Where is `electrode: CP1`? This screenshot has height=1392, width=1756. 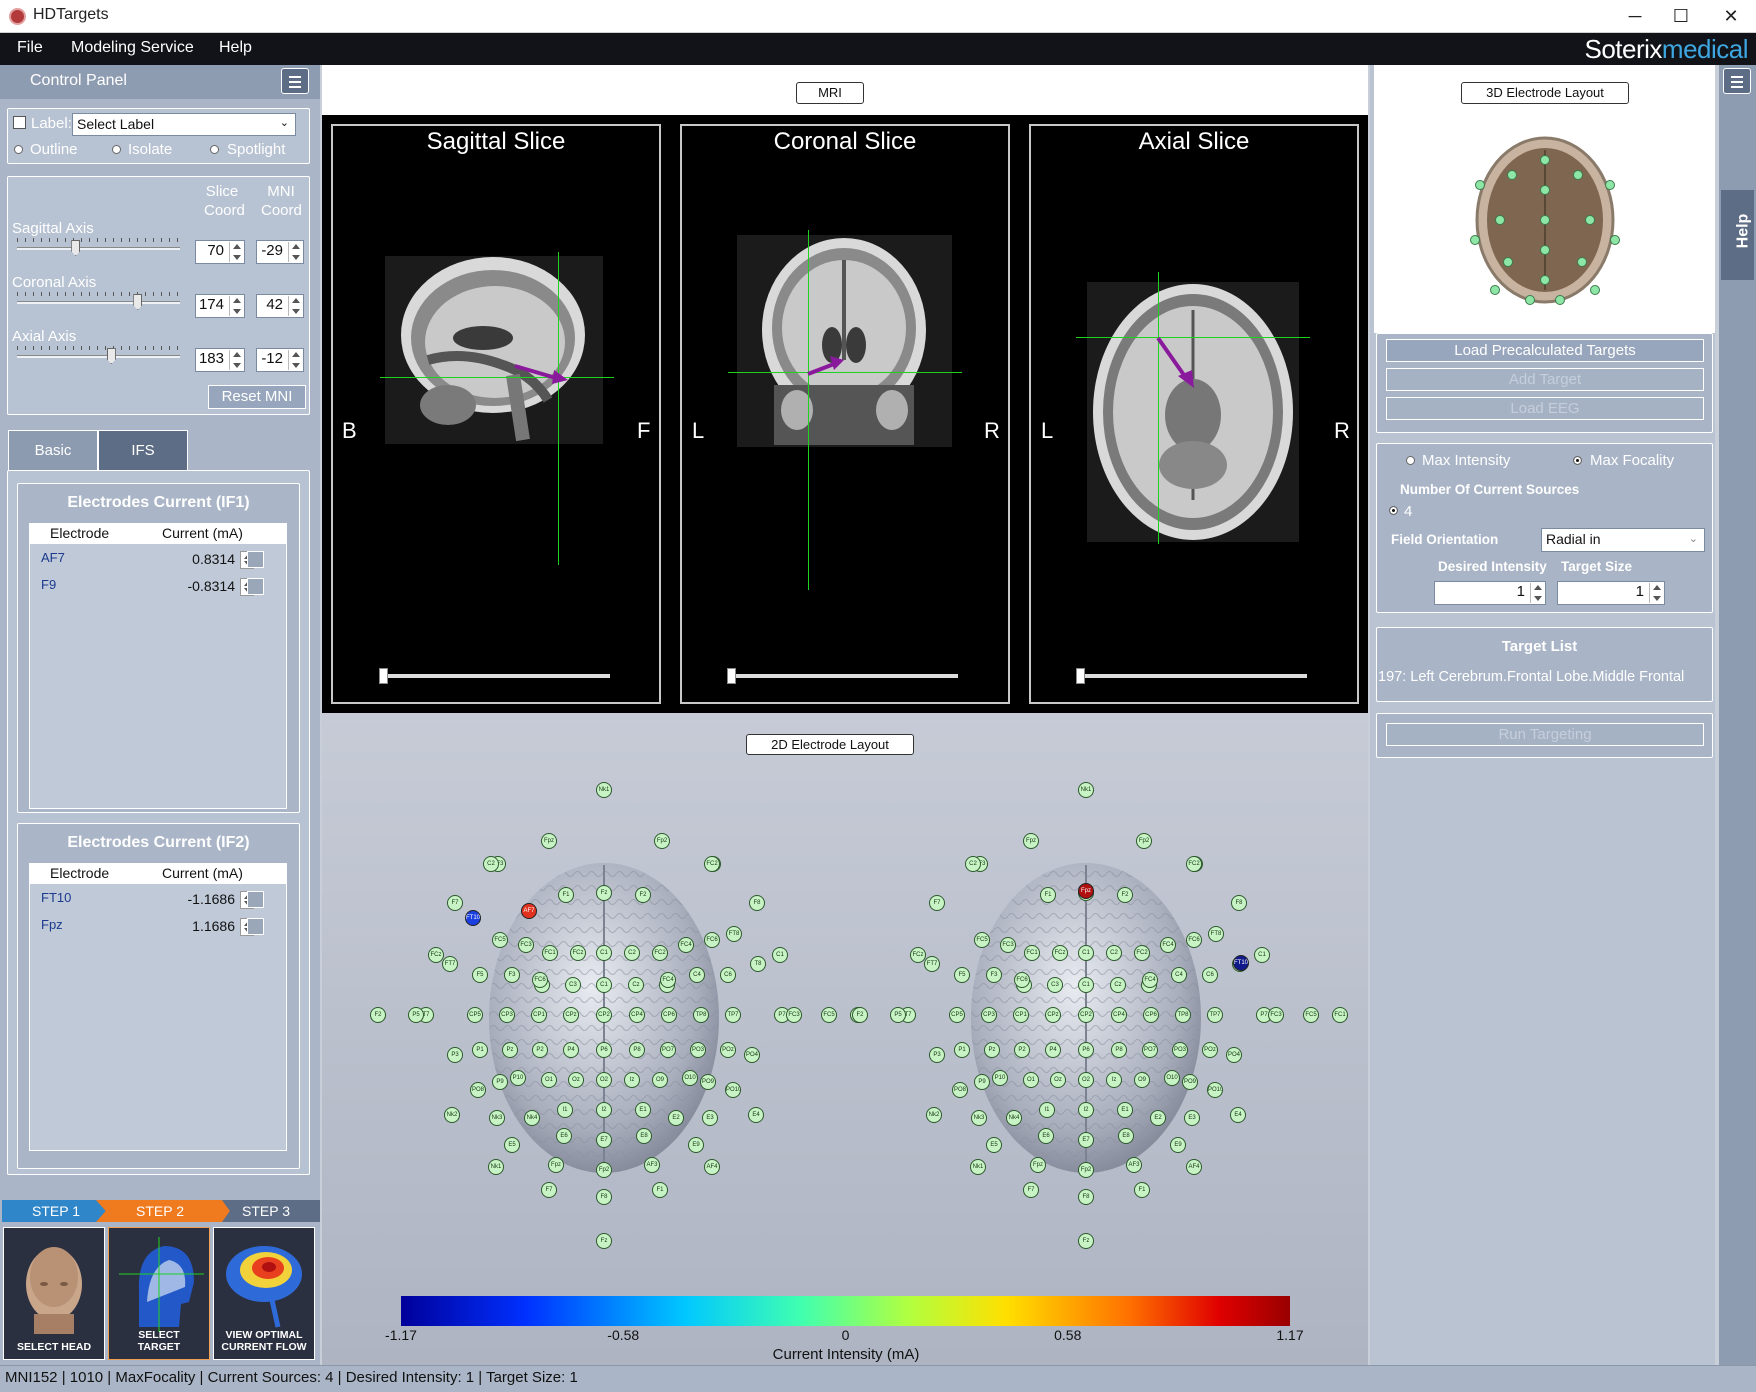 electrode: CP1 is located at coordinates (539, 1015).